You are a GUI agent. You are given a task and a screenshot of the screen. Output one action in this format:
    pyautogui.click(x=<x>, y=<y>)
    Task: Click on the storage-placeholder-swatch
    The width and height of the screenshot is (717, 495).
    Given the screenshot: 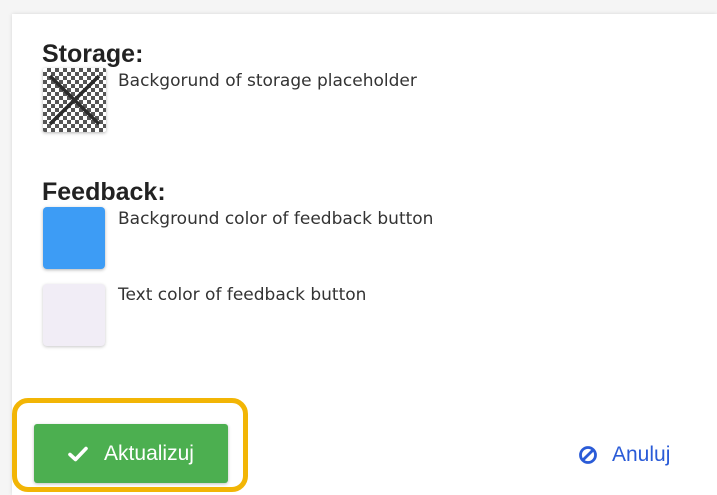 What is the action you would take?
    pyautogui.click(x=74, y=100)
    